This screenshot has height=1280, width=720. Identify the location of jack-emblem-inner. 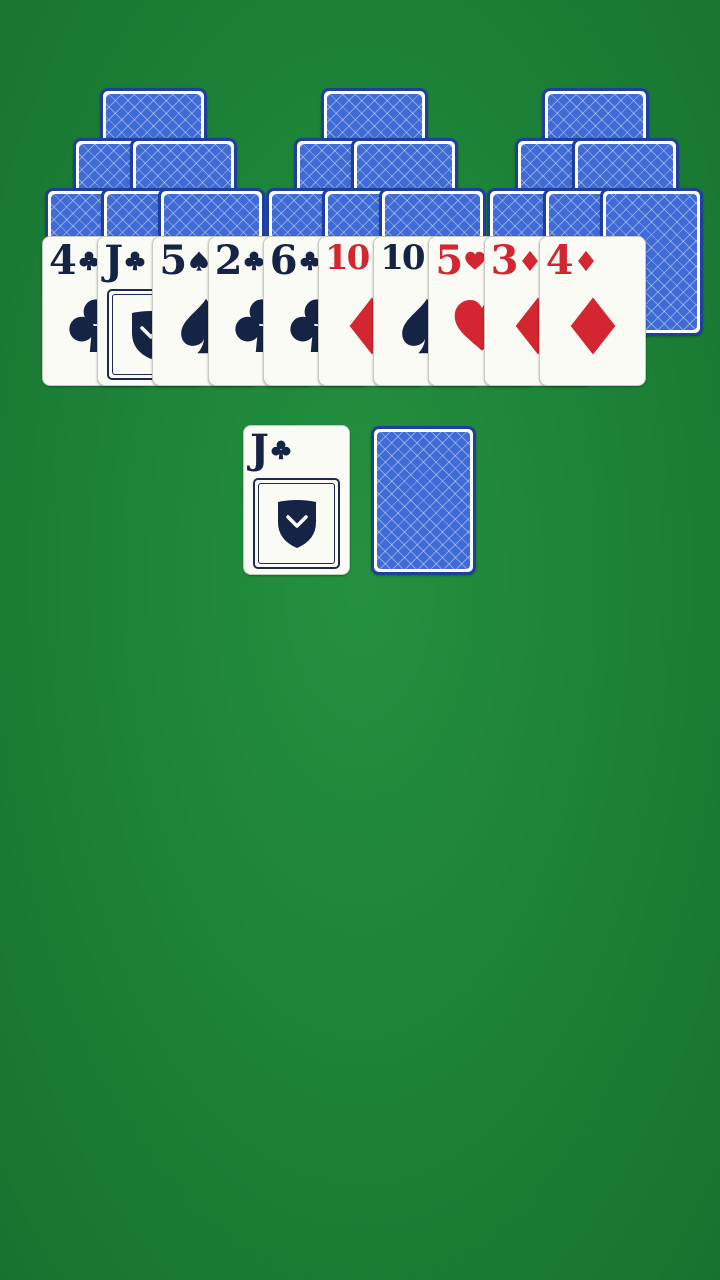
(296, 523).